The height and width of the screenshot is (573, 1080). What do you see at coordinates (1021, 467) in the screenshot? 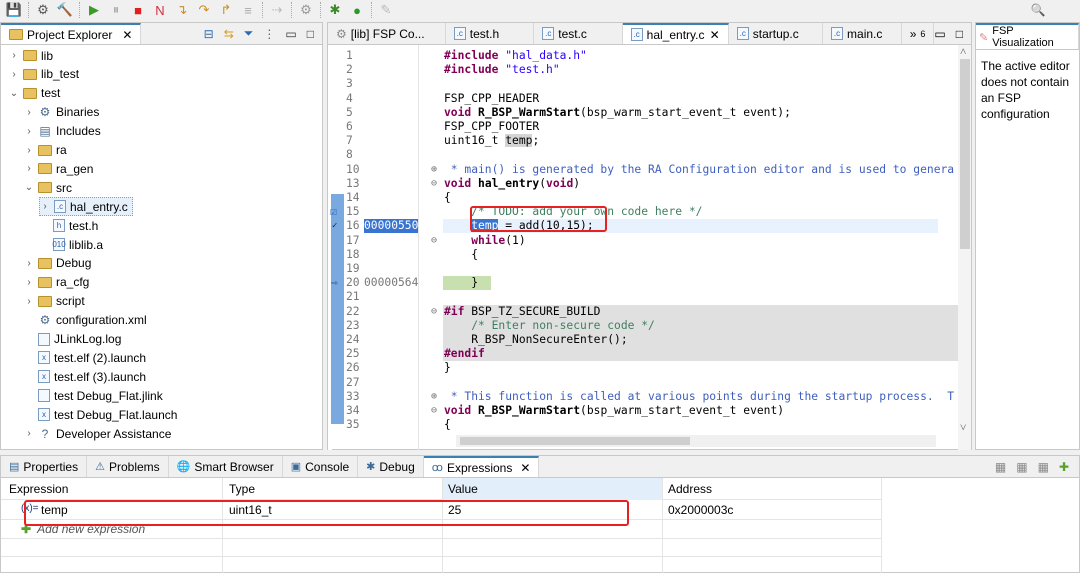
I see `show-logical-structure-icon: ▦` at bounding box center [1021, 467].